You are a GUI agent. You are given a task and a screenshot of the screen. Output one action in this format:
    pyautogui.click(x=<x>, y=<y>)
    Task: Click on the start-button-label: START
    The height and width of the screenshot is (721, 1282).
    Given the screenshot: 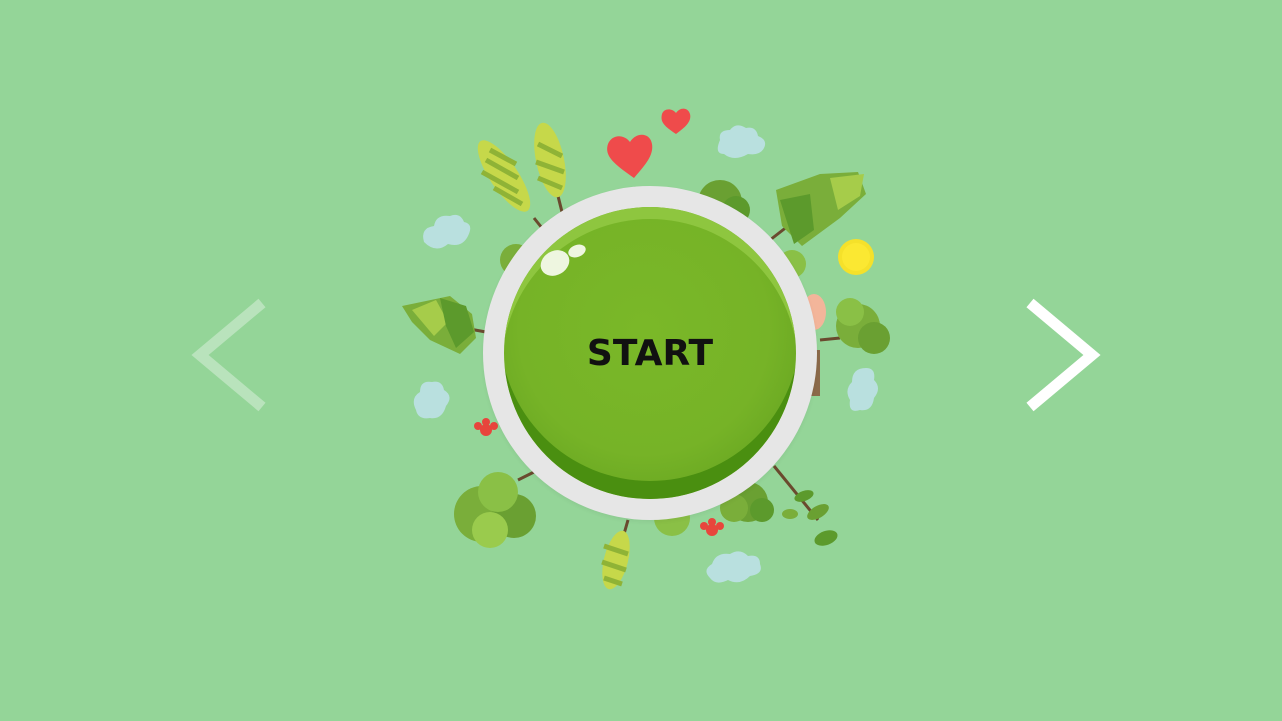 What is the action you would take?
    pyautogui.click(x=650, y=353)
    